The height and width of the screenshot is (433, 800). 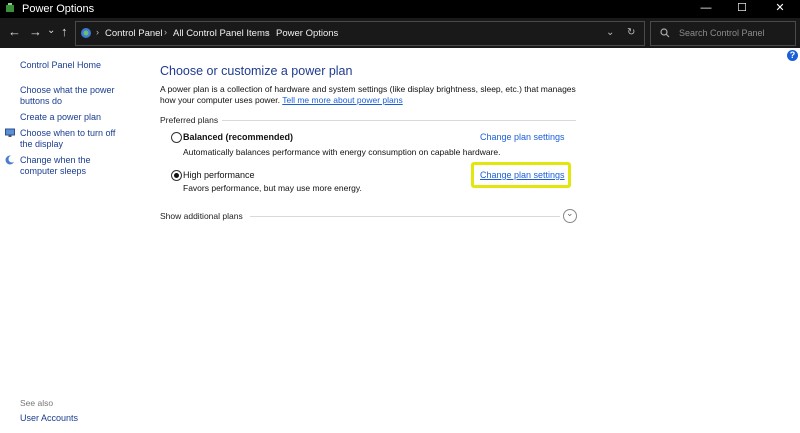 What do you see at coordinates (60, 117) in the screenshot?
I see `create-power-plan-link: Create a power plan` at bounding box center [60, 117].